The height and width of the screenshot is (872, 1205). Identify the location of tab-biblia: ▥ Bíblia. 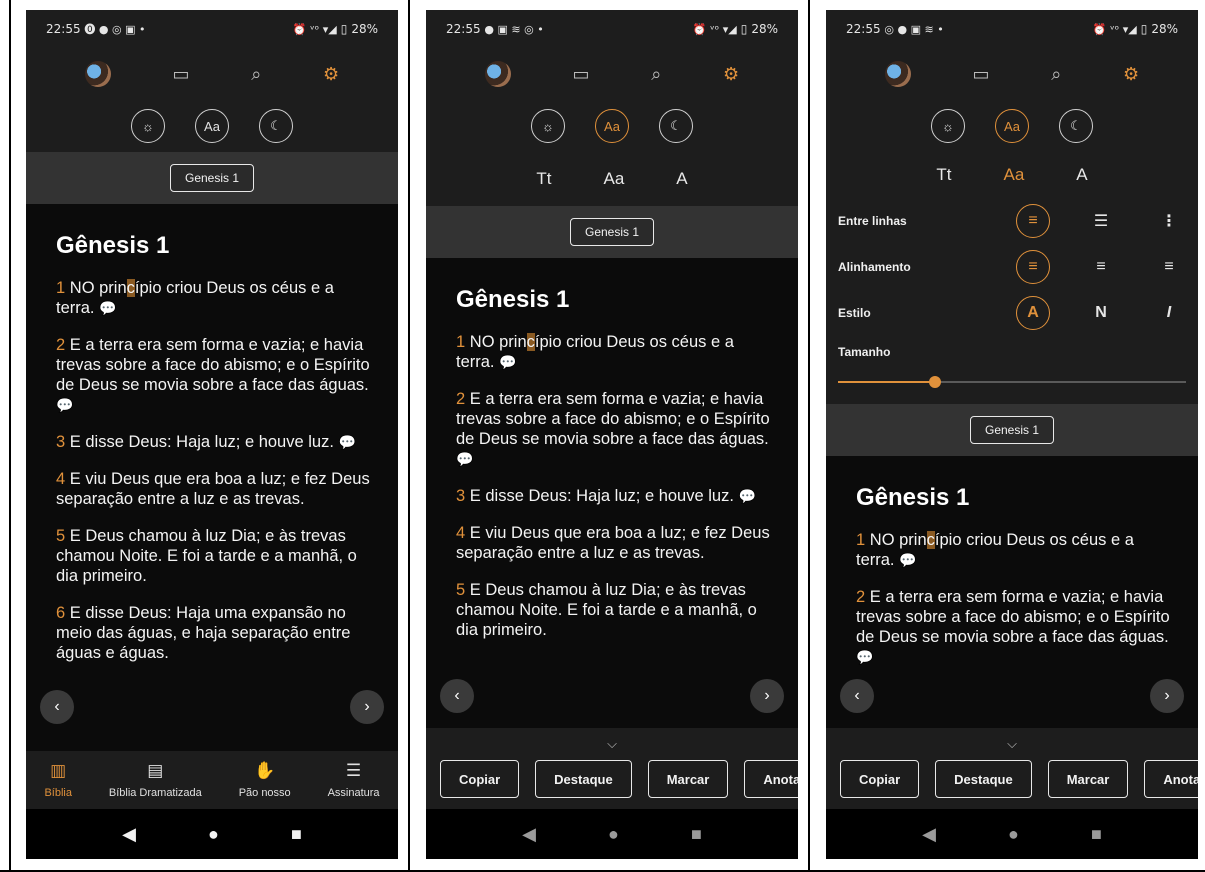
(58, 780).